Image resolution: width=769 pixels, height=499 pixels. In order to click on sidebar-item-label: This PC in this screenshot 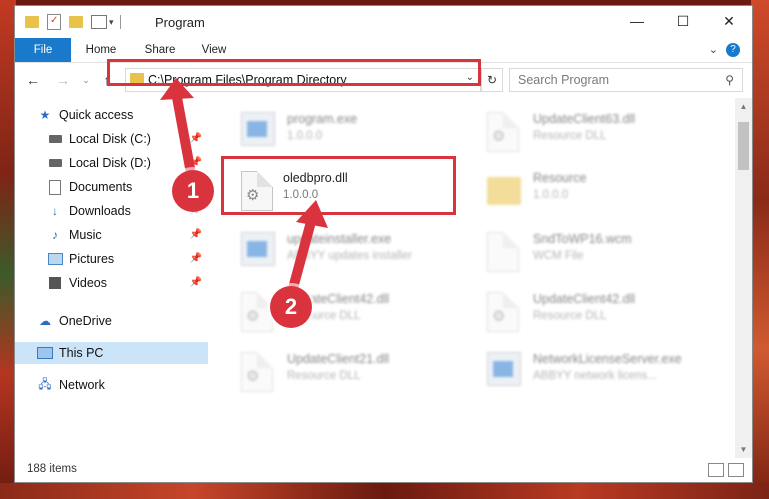, I will do `click(81, 353)`.